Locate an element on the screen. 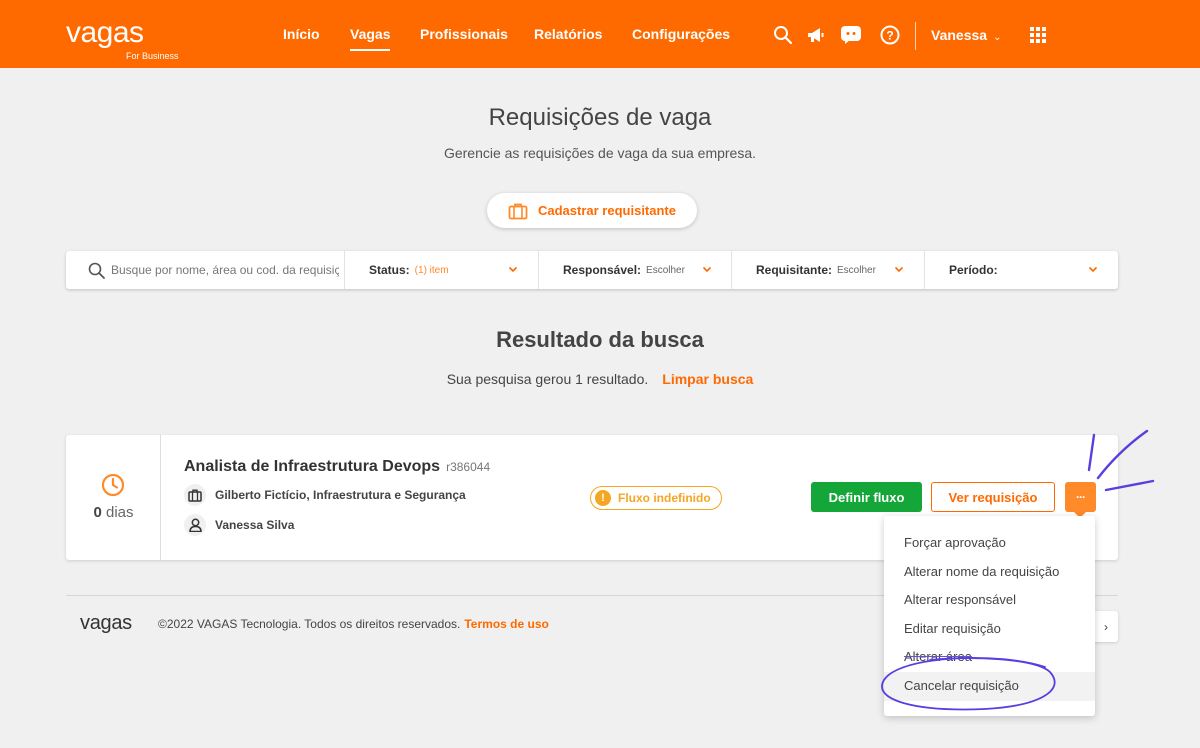 This screenshot has height=748, width=1200. responsible-filter-label: Responsável: is located at coordinates (602, 270).